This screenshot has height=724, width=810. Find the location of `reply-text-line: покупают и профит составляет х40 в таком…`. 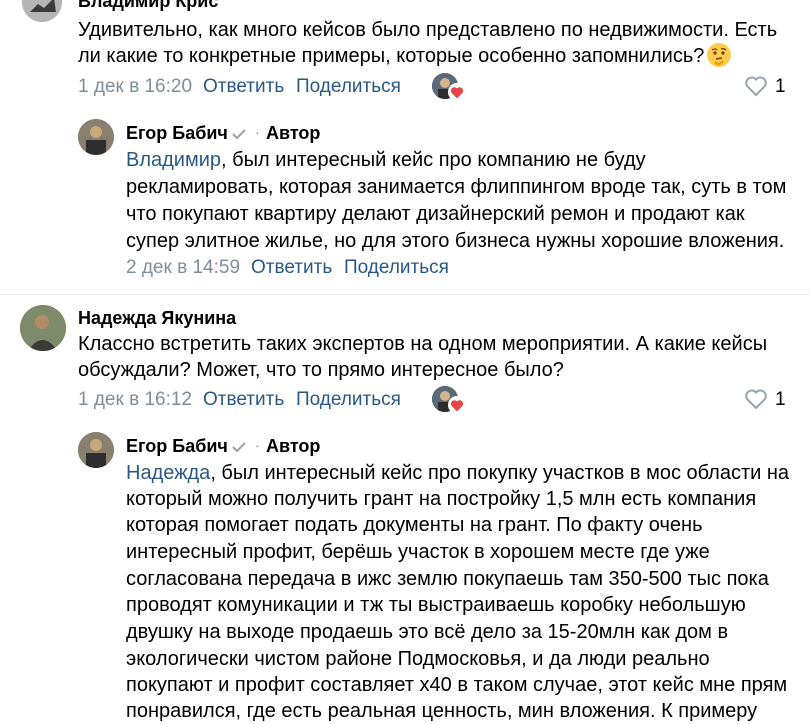

reply-text-line: покупают и профит составляет х40 в таком… is located at coordinates (457, 685).